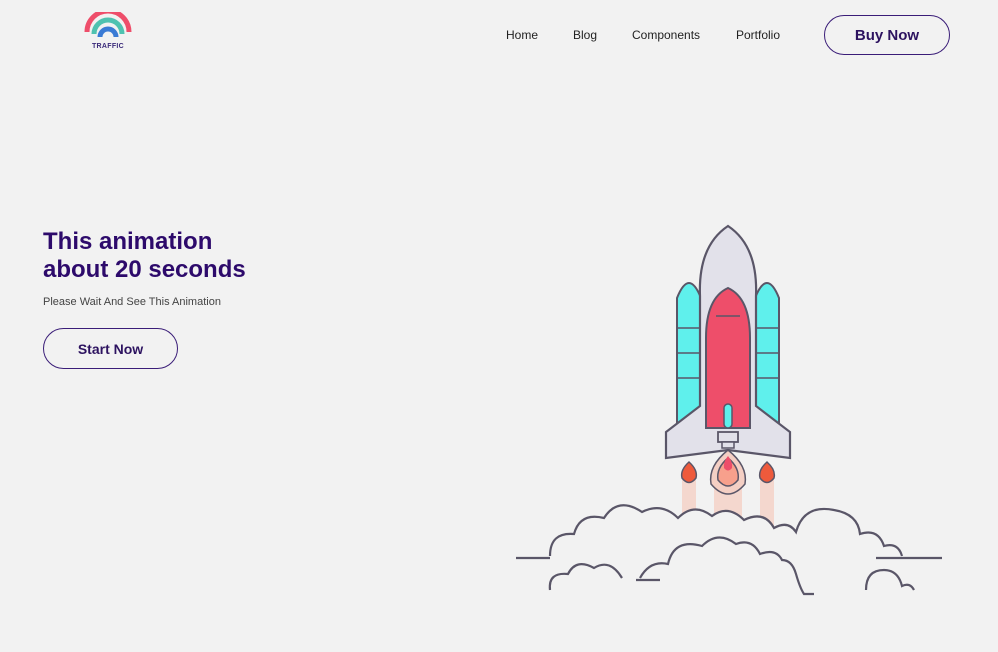  What do you see at coordinates (522, 35) in the screenshot?
I see `nav-home-link: Home` at bounding box center [522, 35].